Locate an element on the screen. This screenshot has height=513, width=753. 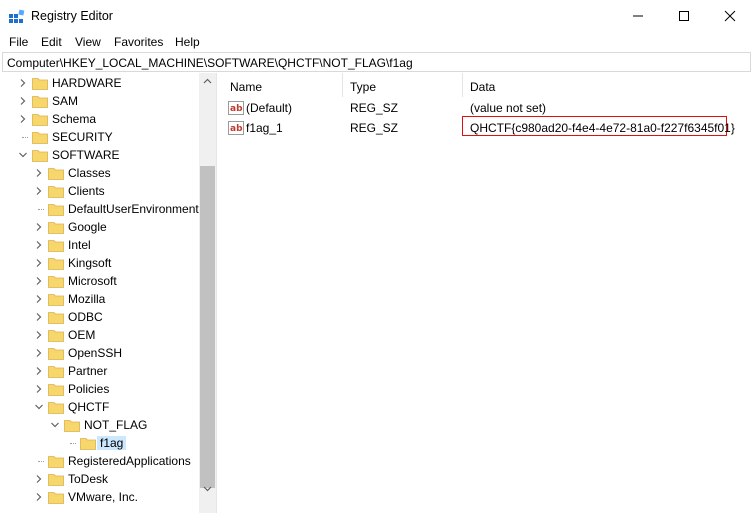
tree-item: NOT_FLAG is located at coordinates (100, 425).